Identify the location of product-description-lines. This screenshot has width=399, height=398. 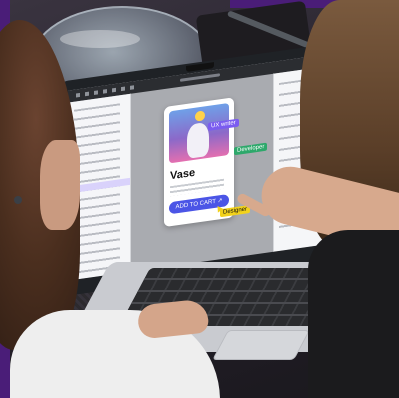
(197, 187).